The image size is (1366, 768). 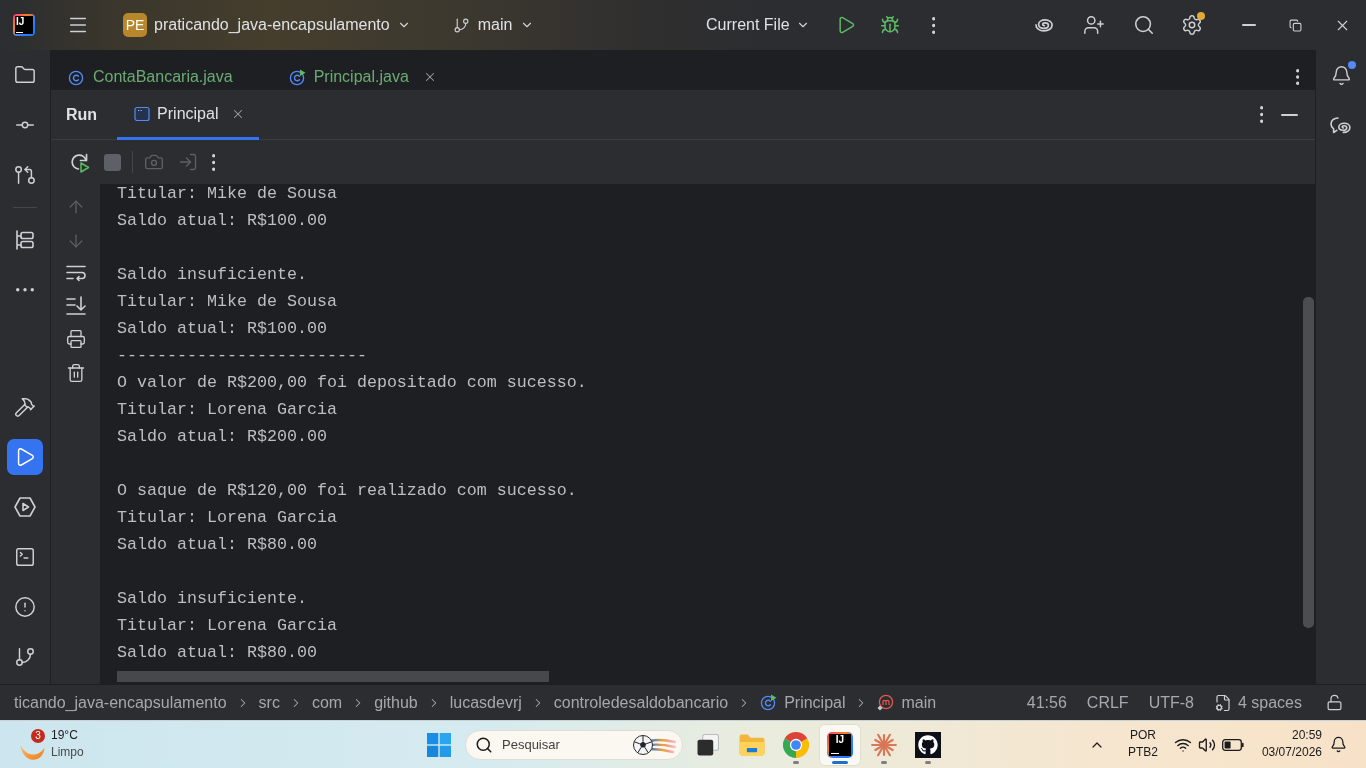 What do you see at coordinates (75, 273) in the screenshot?
I see `soft-wrap-icon` at bounding box center [75, 273].